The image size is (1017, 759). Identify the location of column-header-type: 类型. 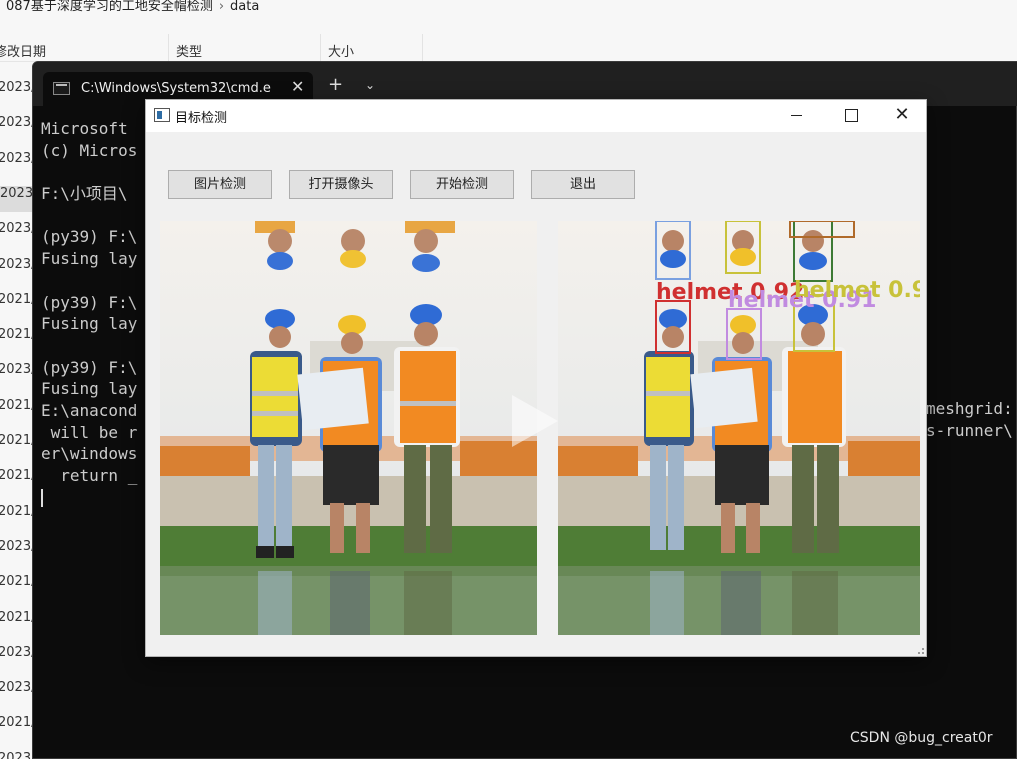
(189, 50).